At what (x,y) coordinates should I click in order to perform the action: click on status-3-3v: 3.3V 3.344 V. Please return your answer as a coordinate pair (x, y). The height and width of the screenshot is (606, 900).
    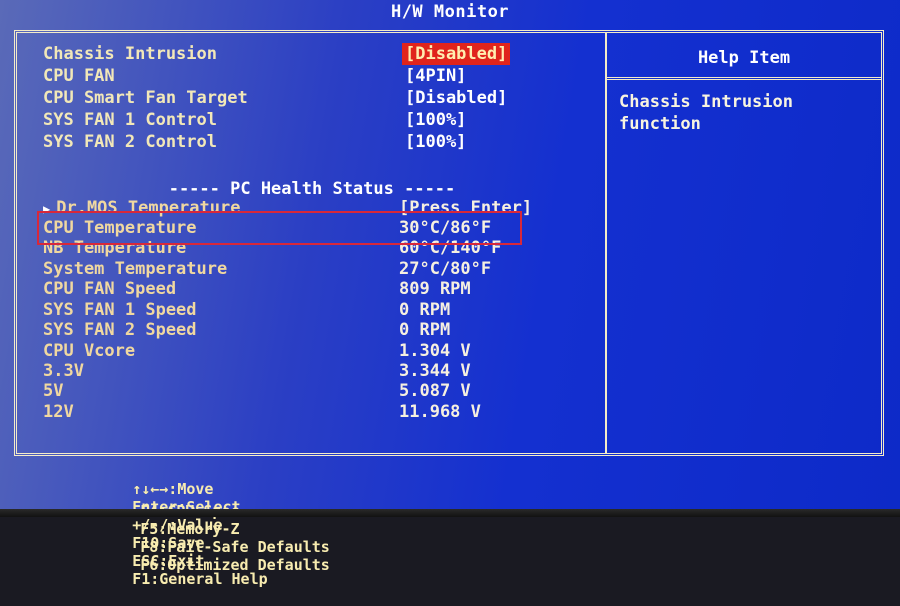
    Looking at the image, I should click on (313, 371).